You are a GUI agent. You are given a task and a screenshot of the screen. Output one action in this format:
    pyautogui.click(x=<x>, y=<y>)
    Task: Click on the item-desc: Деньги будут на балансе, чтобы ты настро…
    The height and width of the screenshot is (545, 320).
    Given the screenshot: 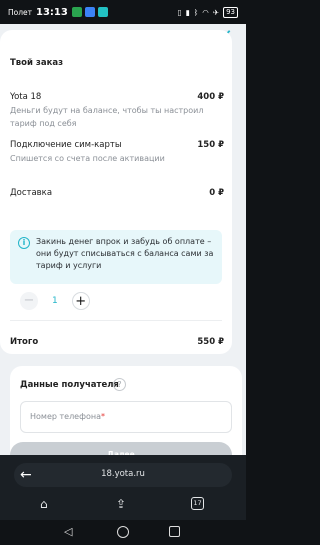 What is the action you would take?
    pyautogui.click(x=107, y=117)
    